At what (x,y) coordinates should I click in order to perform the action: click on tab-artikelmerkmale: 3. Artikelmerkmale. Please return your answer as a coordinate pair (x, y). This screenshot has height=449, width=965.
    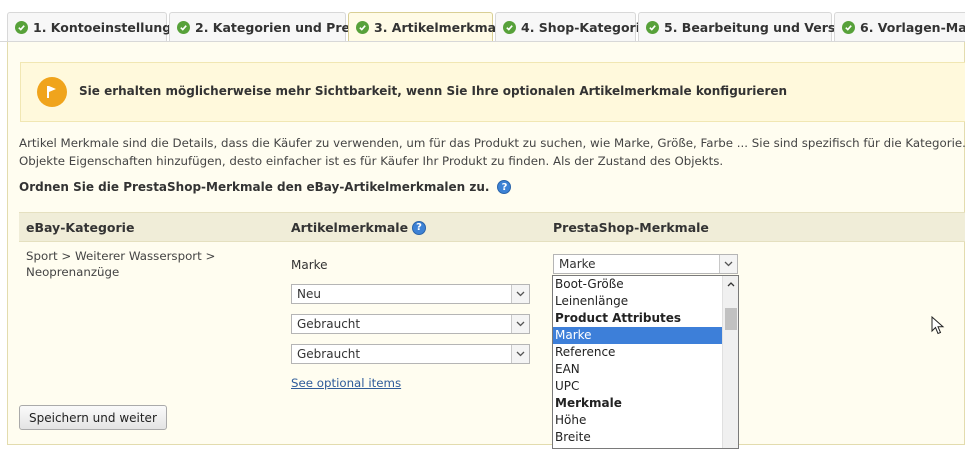
    Looking at the image, I should click on (428, 26).